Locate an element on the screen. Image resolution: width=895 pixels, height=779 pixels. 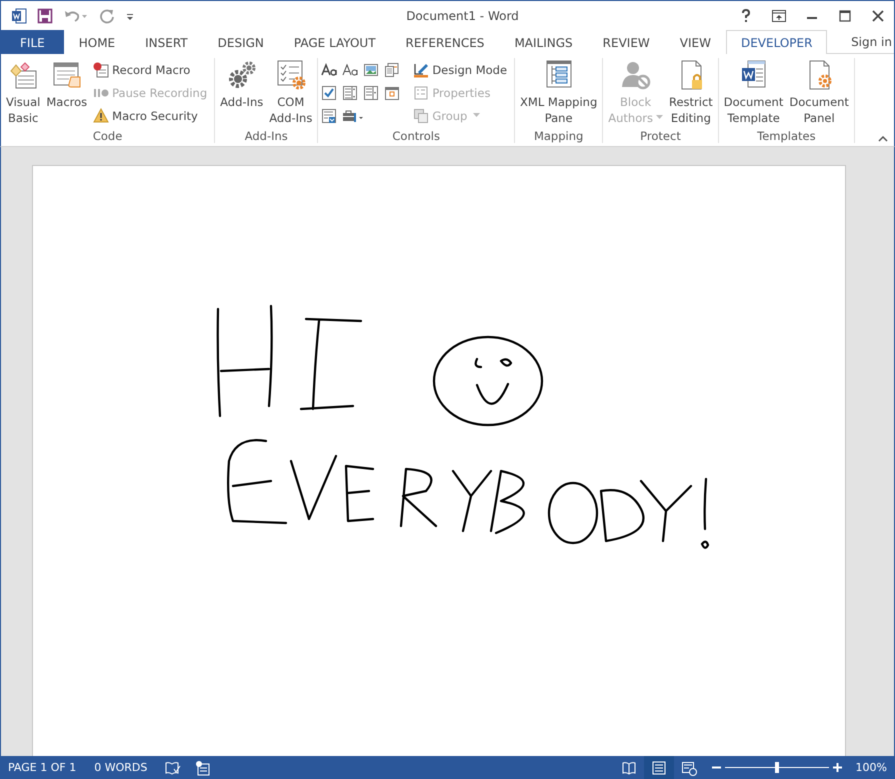
zoom-in-icon is located at coordinates (837, 767).